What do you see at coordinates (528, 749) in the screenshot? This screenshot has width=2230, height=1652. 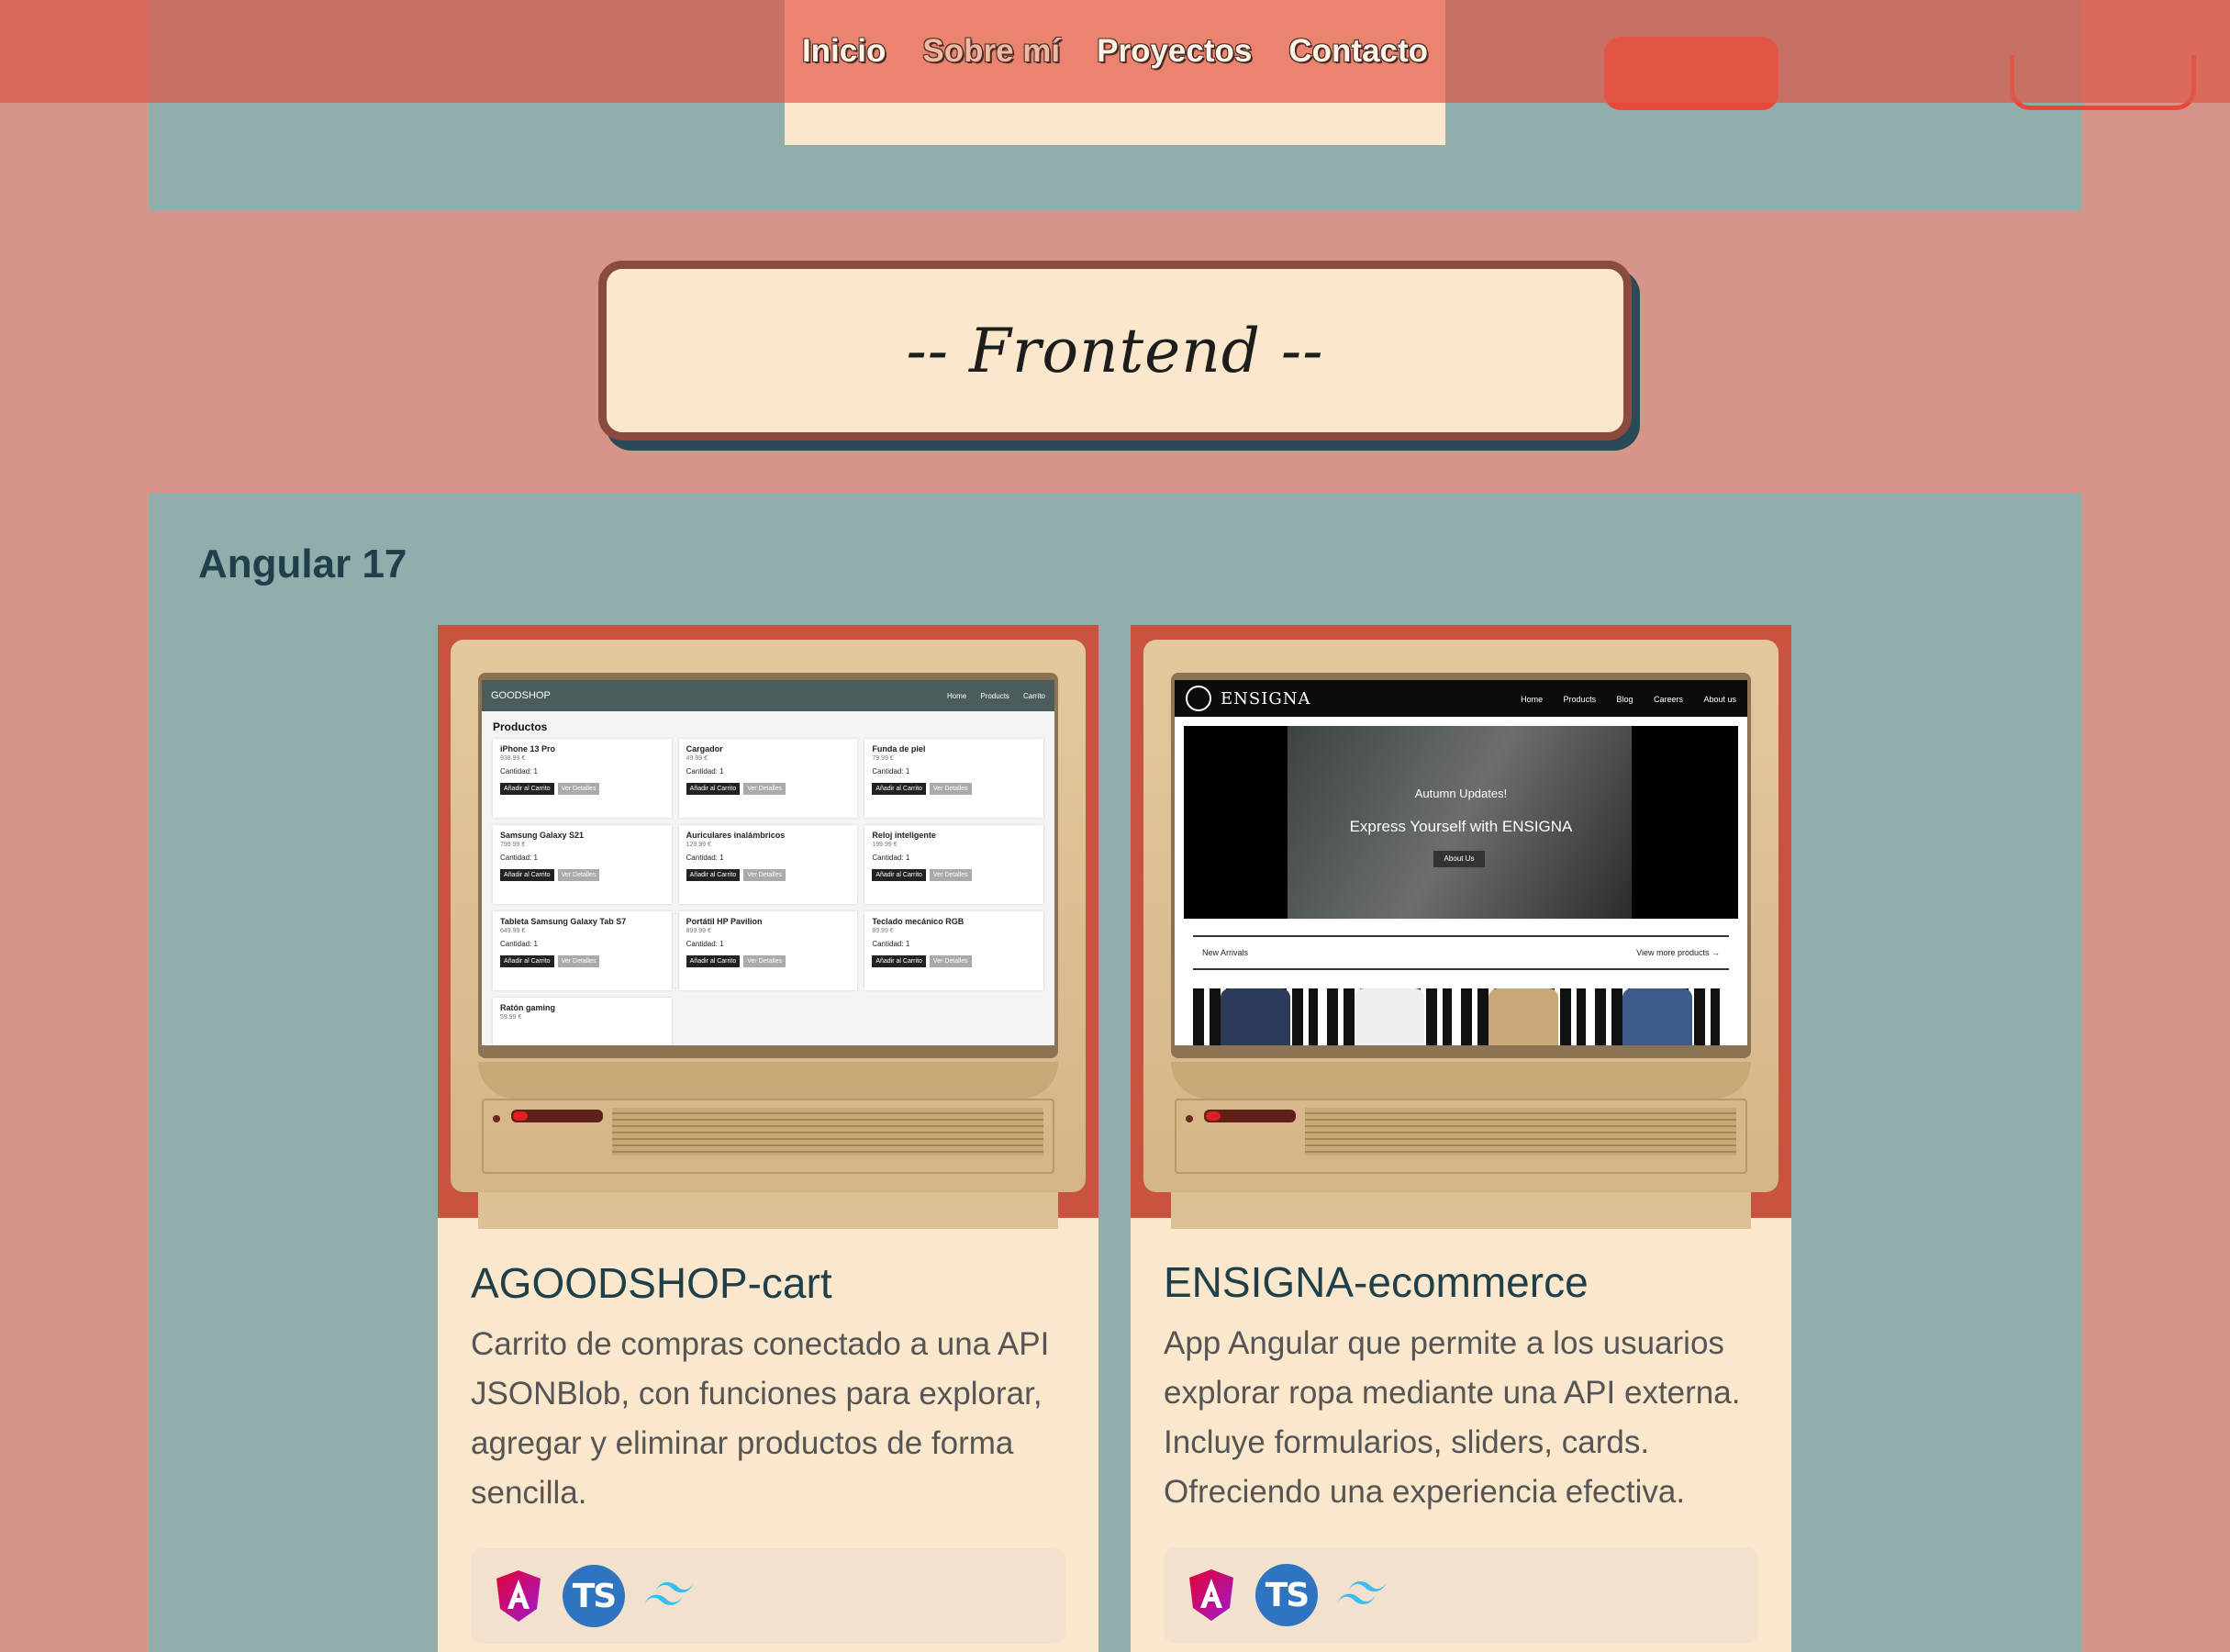 I see `product-name: iPhone 13 Pro` at bounding box center [528, 749].